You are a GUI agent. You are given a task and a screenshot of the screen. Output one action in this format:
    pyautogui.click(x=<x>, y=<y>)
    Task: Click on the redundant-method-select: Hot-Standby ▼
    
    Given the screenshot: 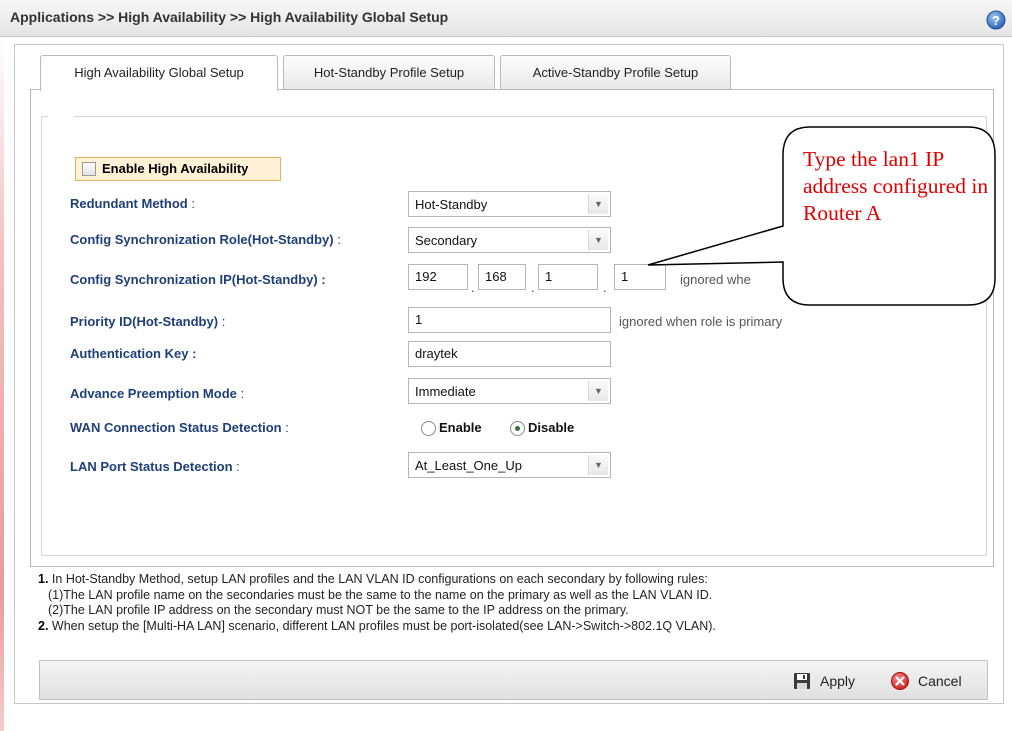 What is the action you would take?
    pyautogui.click(x=509, y=204)
    